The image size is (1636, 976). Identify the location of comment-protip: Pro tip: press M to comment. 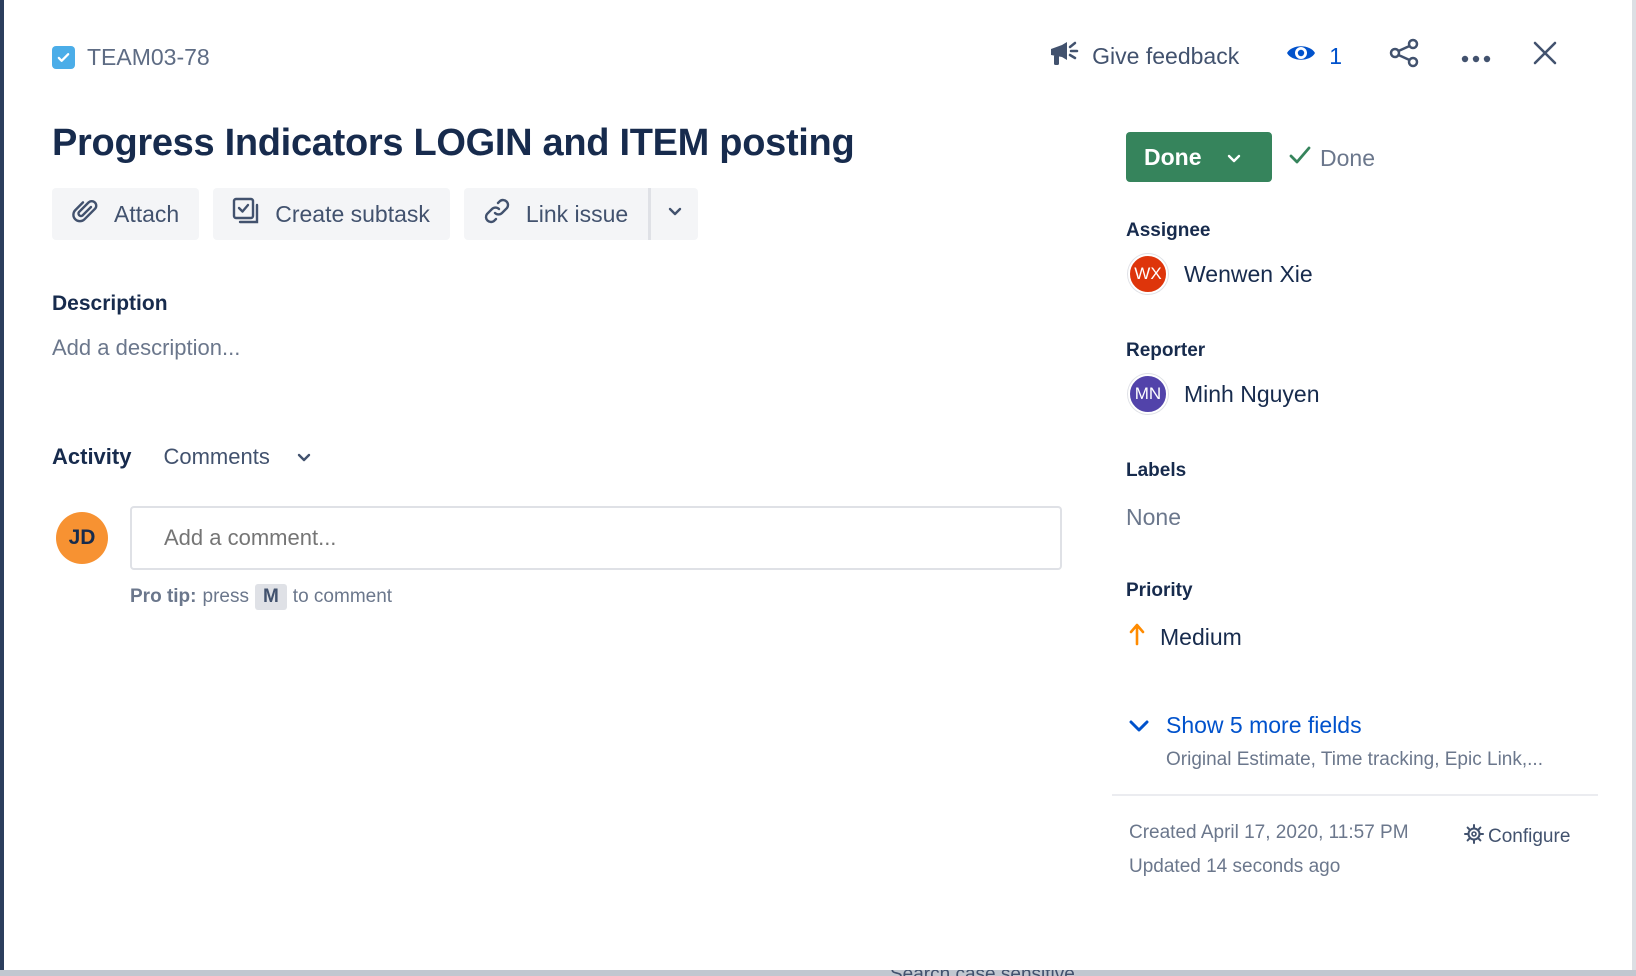
(261, 597).